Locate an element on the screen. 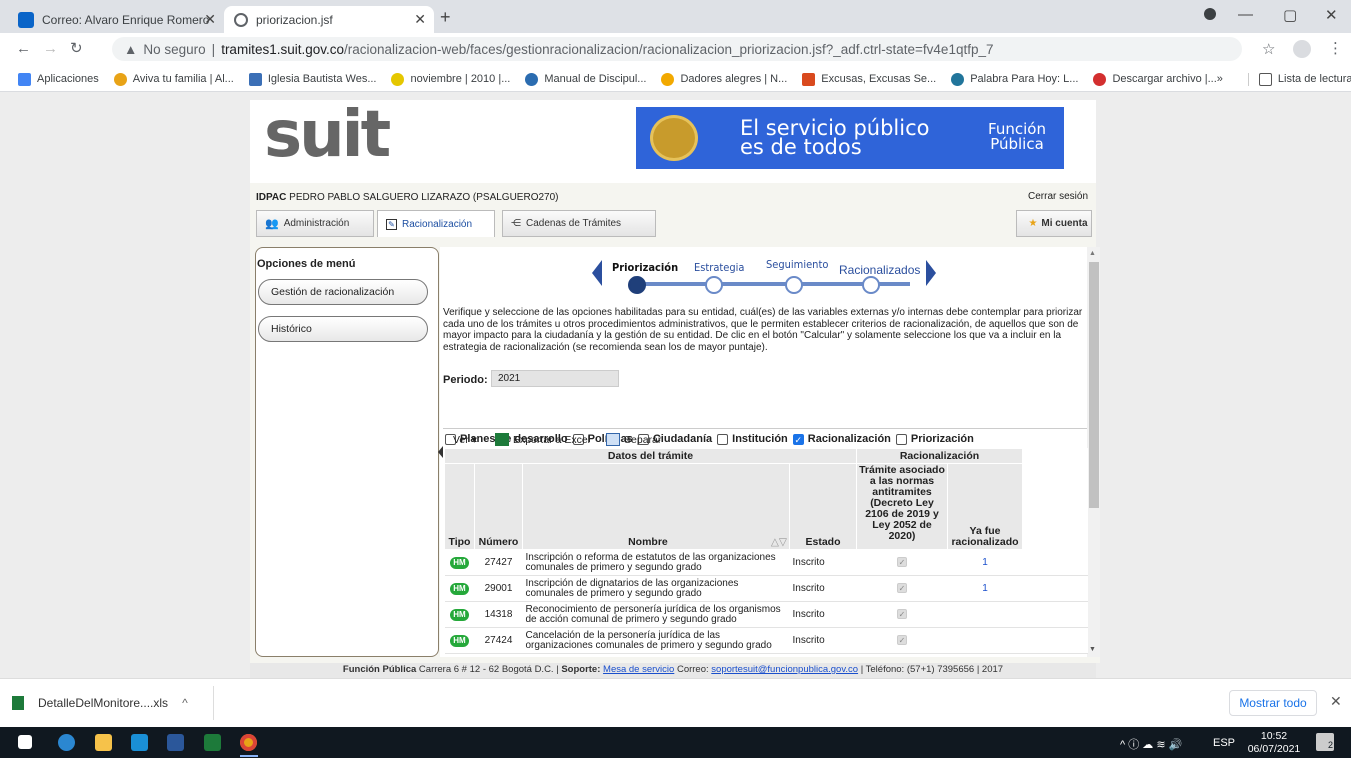  chrome-icon is located at coordinates (248, 742).